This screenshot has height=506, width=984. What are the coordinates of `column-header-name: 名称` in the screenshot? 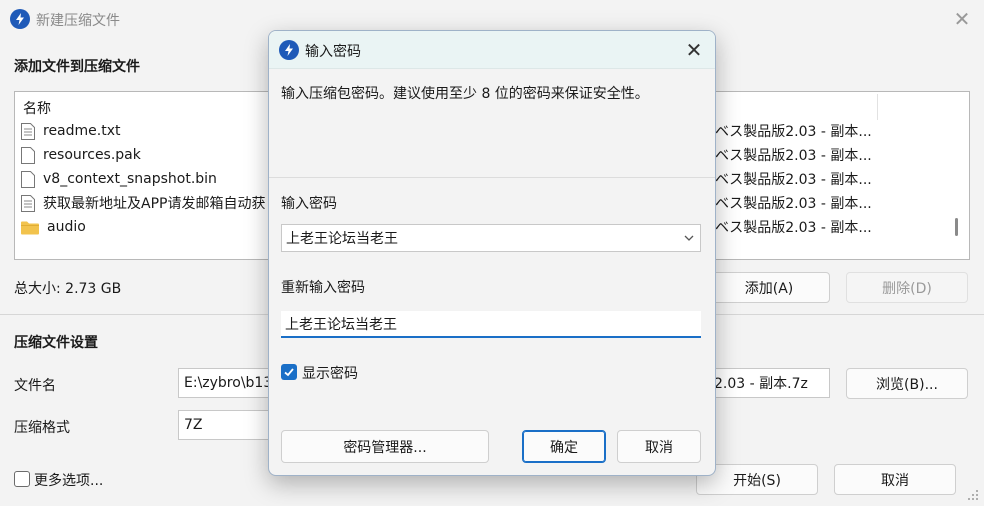 It's located at (37, 108).